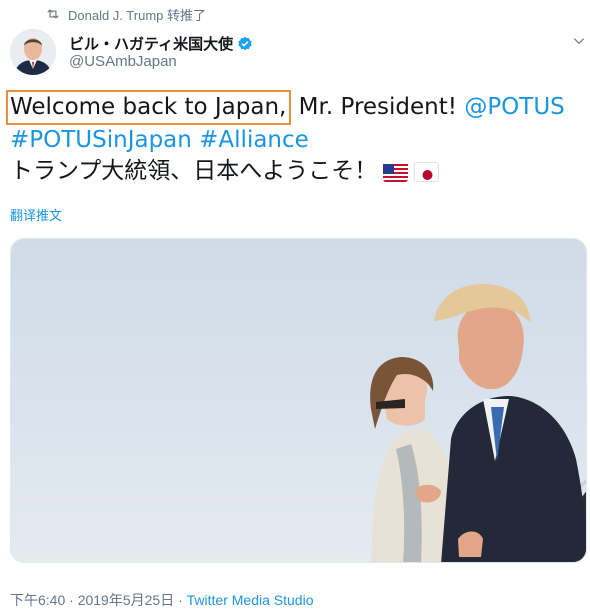 The width and height of the screenshot is (590, 610). Describe the element at coordinates (396, 172) in the screenshot. I see `us-flag-icon` at that location.